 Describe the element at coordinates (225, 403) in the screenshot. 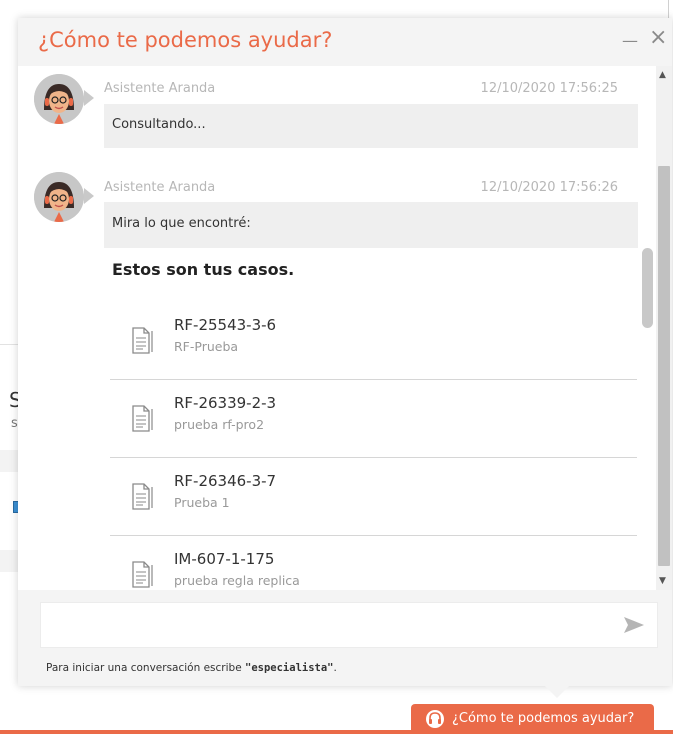

I see `case-id: RF-26339-2-3` at that location.